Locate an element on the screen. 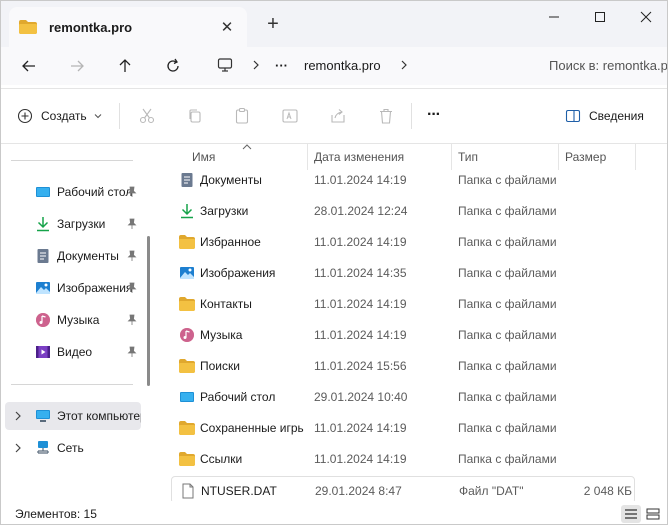  close-button is located at coordinates (645, 17).